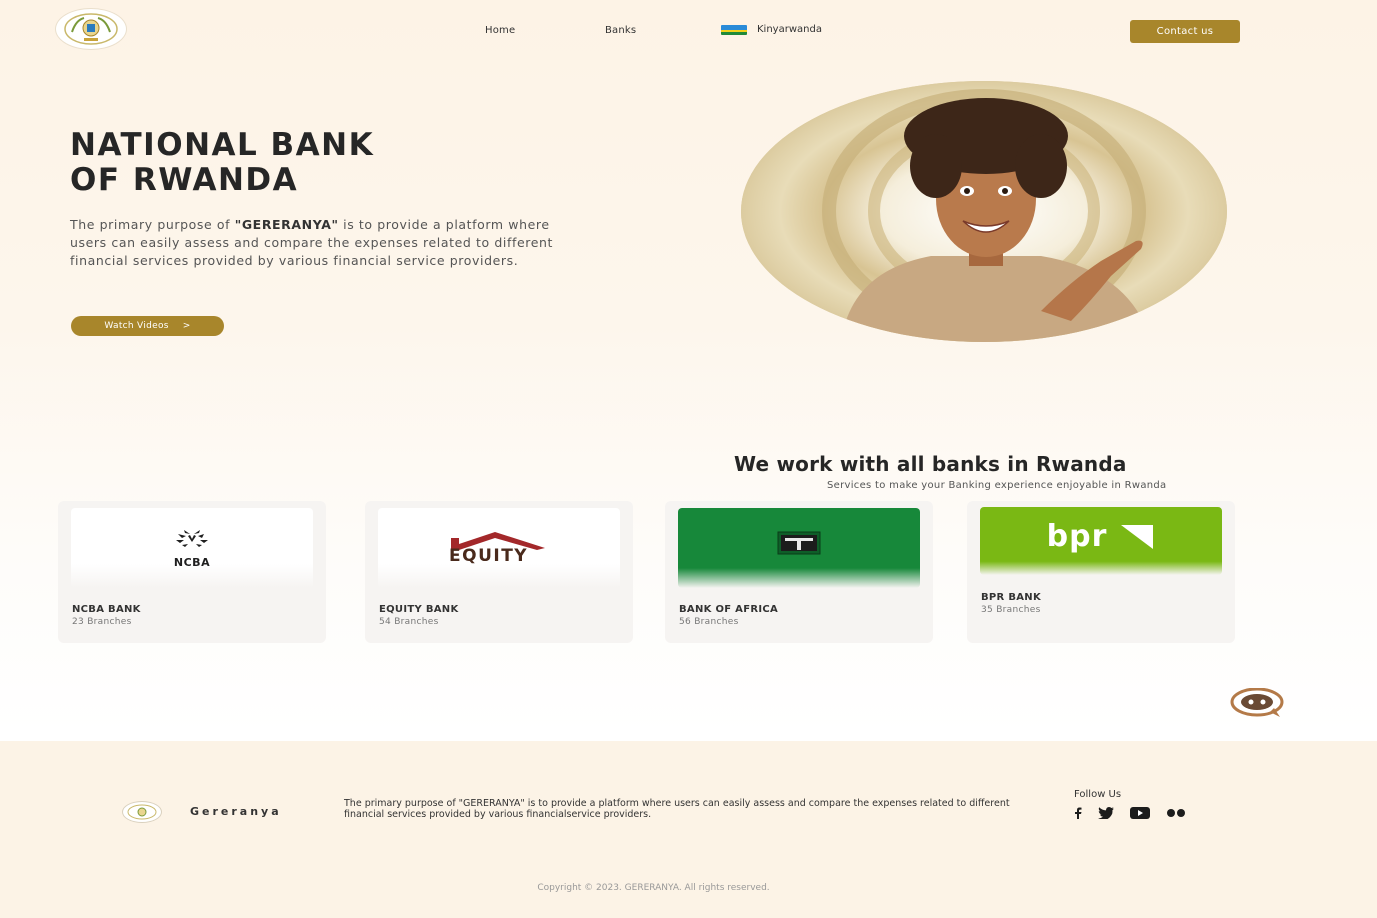 This screenshot has height=918, width=1377. I want to click on equity-logo: EQUITY, so click(499, 548).